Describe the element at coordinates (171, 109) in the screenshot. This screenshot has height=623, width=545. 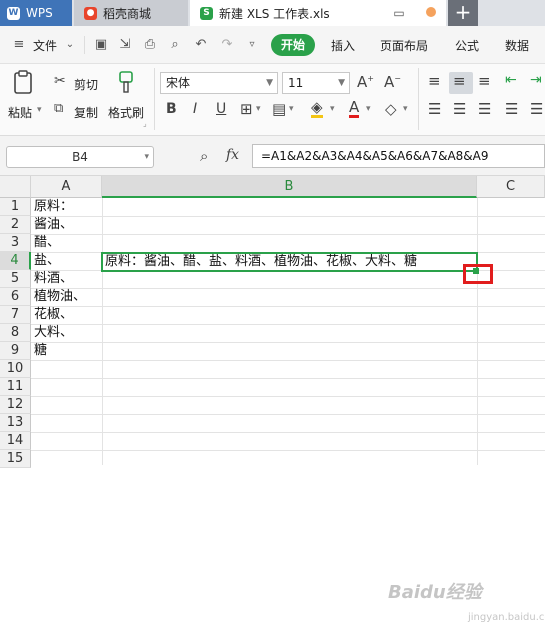
I see `bold-icon: B` at that location.